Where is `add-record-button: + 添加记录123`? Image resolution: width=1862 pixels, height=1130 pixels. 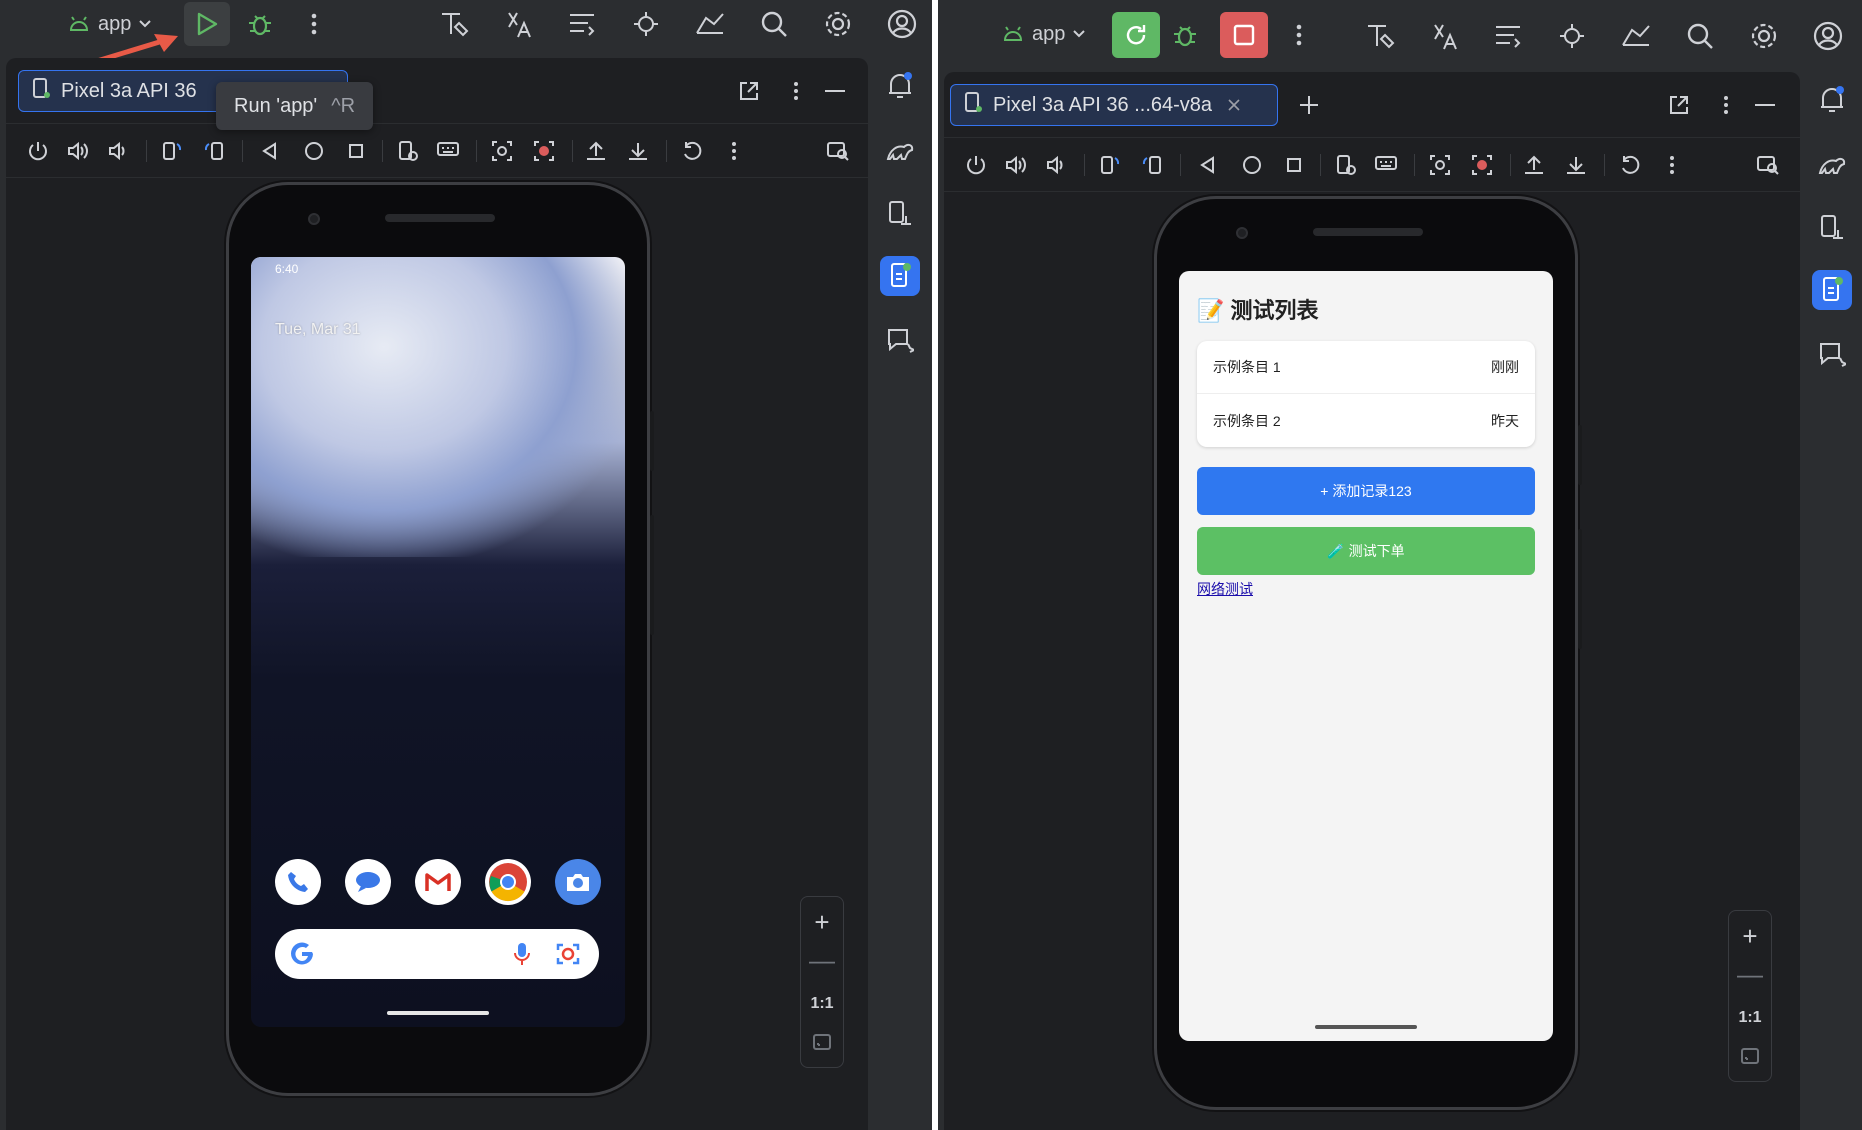
add-record-button: + 添加记录123 is located at coordinates (1366, 491).